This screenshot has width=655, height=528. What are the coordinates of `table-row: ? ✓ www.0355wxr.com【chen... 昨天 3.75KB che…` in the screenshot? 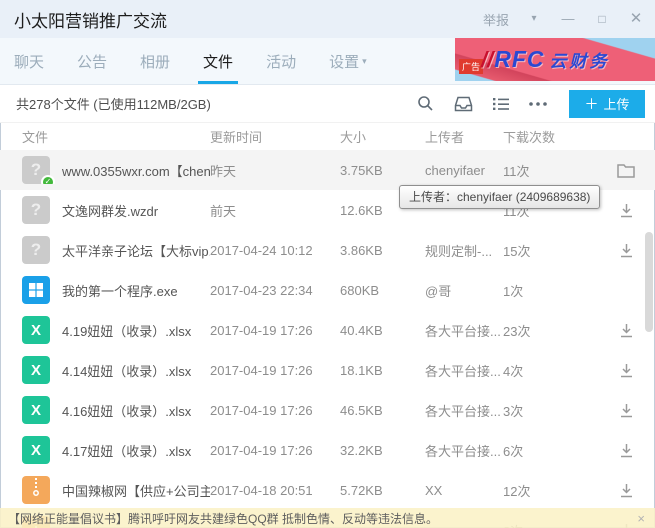 It's located at (327, 170).